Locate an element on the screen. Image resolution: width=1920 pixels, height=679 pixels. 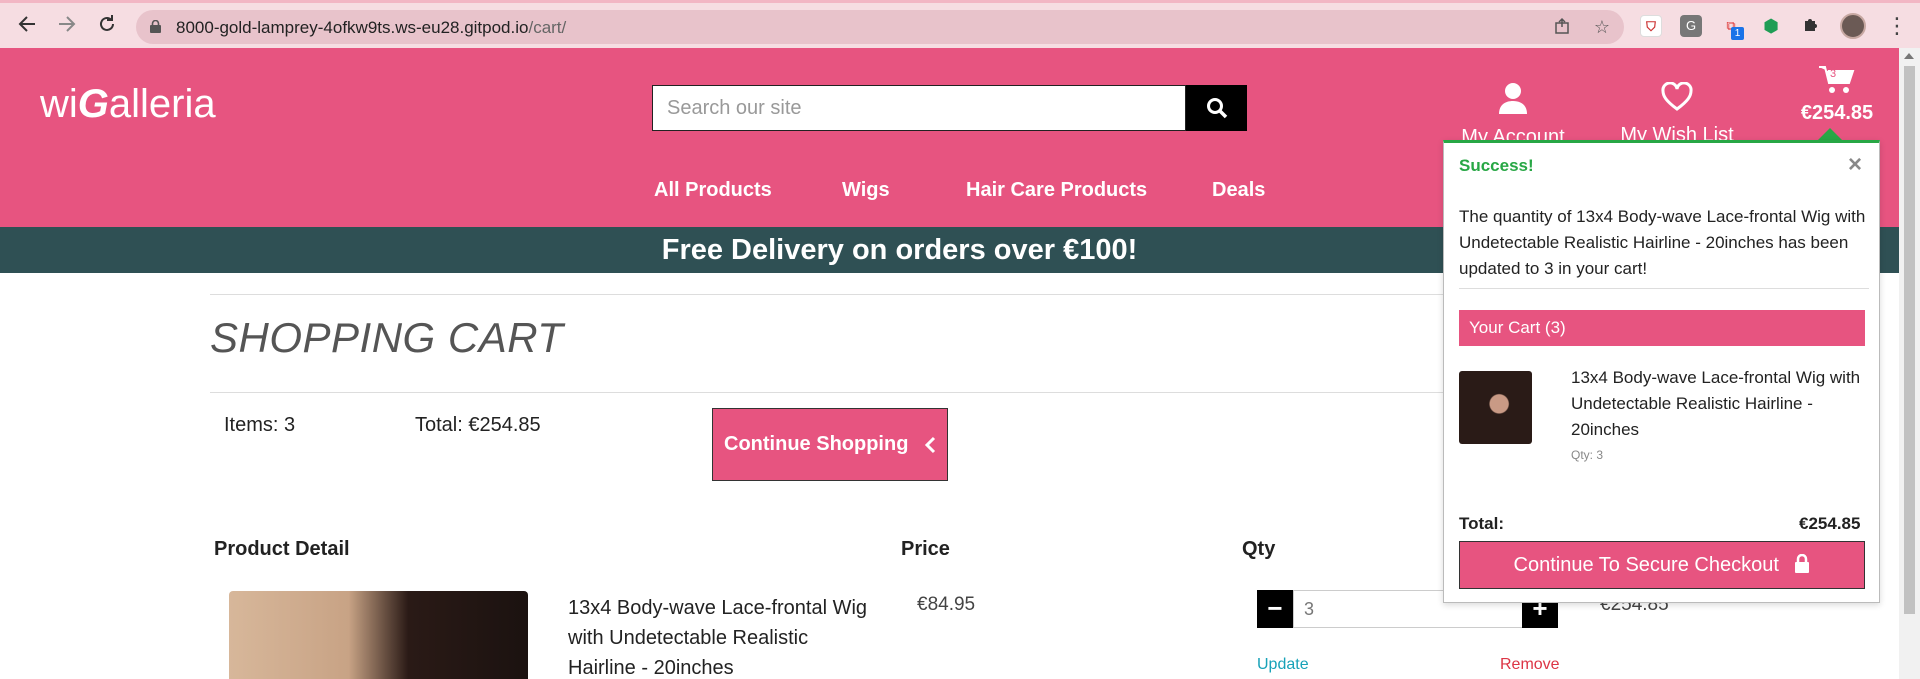
nav-all-products: All Products is located at coordinates (713, 190).